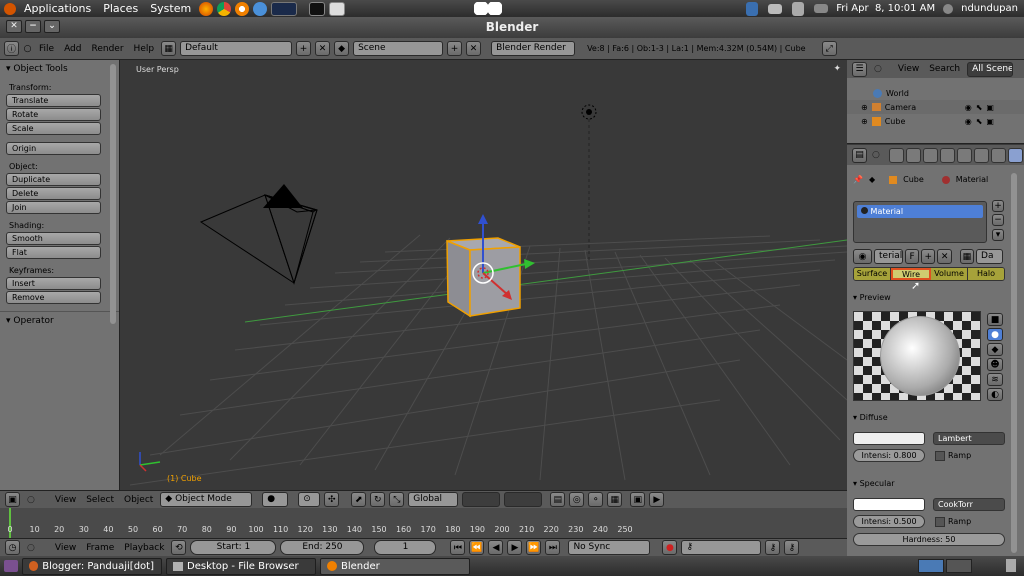  I want to click on editor-type-info-icon: ⓘ, so click(11, 48).